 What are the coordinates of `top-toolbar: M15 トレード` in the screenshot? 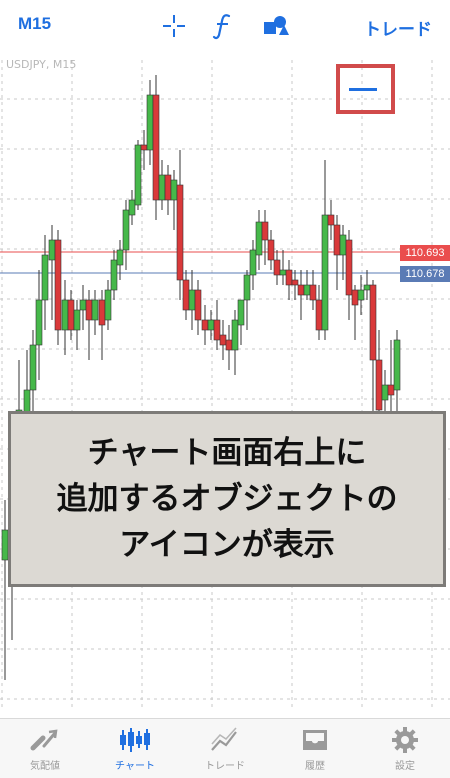 It's located at (225, 26).